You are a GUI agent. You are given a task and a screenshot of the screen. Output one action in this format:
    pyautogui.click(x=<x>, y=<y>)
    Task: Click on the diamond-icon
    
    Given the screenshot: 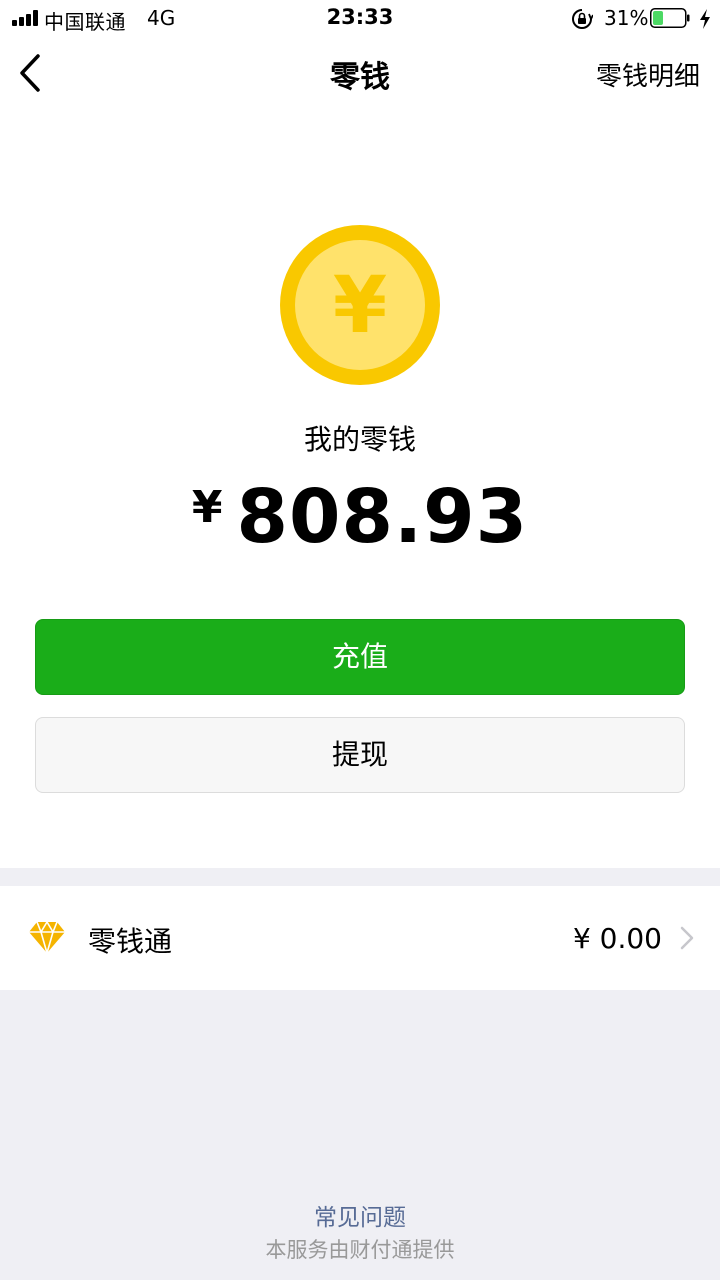 What is the action you would take?
    pyautogui.click(x=47, y=937)
    